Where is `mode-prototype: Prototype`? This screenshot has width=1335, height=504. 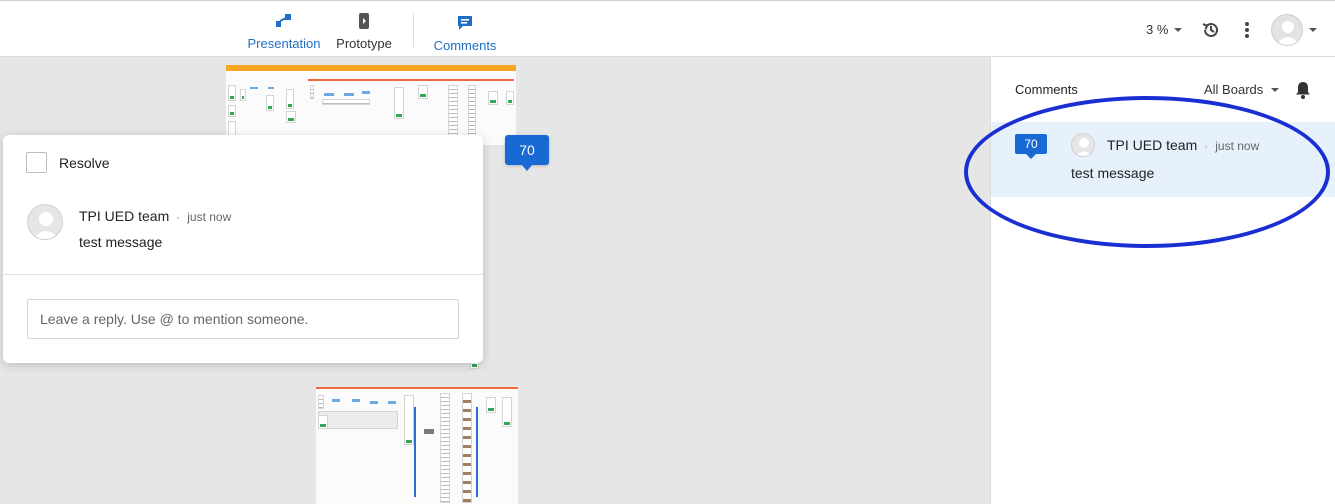 mode-prototype: Prototype is located at coordinates (364, 31).